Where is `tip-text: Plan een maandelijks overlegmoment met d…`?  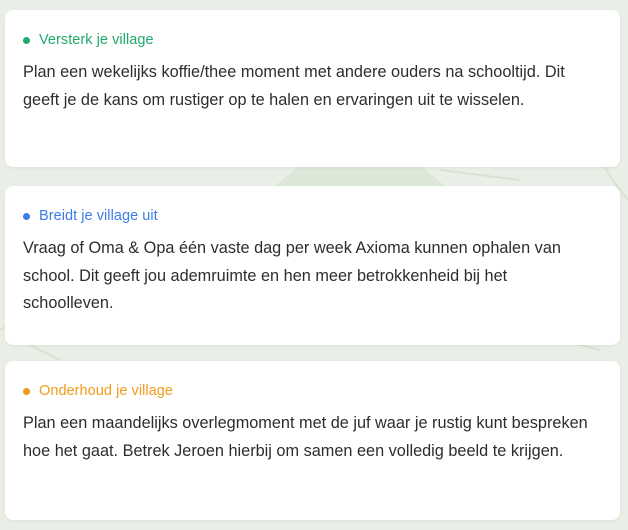
tip-text: Plan een maandelijks overlegmoment met d… is located at coordinates (305, 437).